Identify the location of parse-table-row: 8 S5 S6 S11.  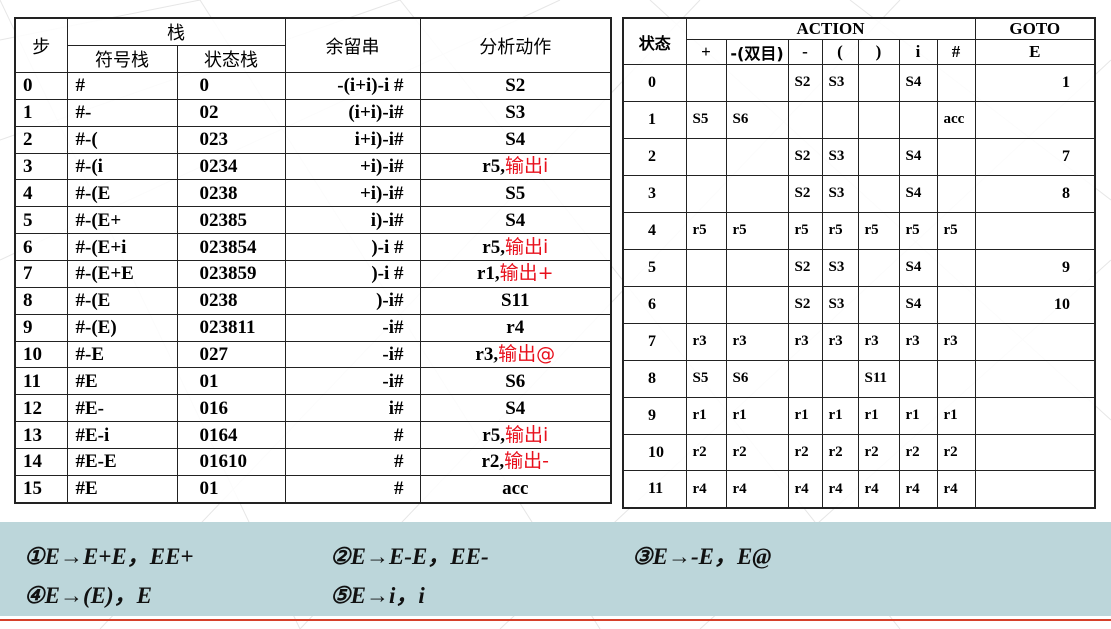
(859, 378).